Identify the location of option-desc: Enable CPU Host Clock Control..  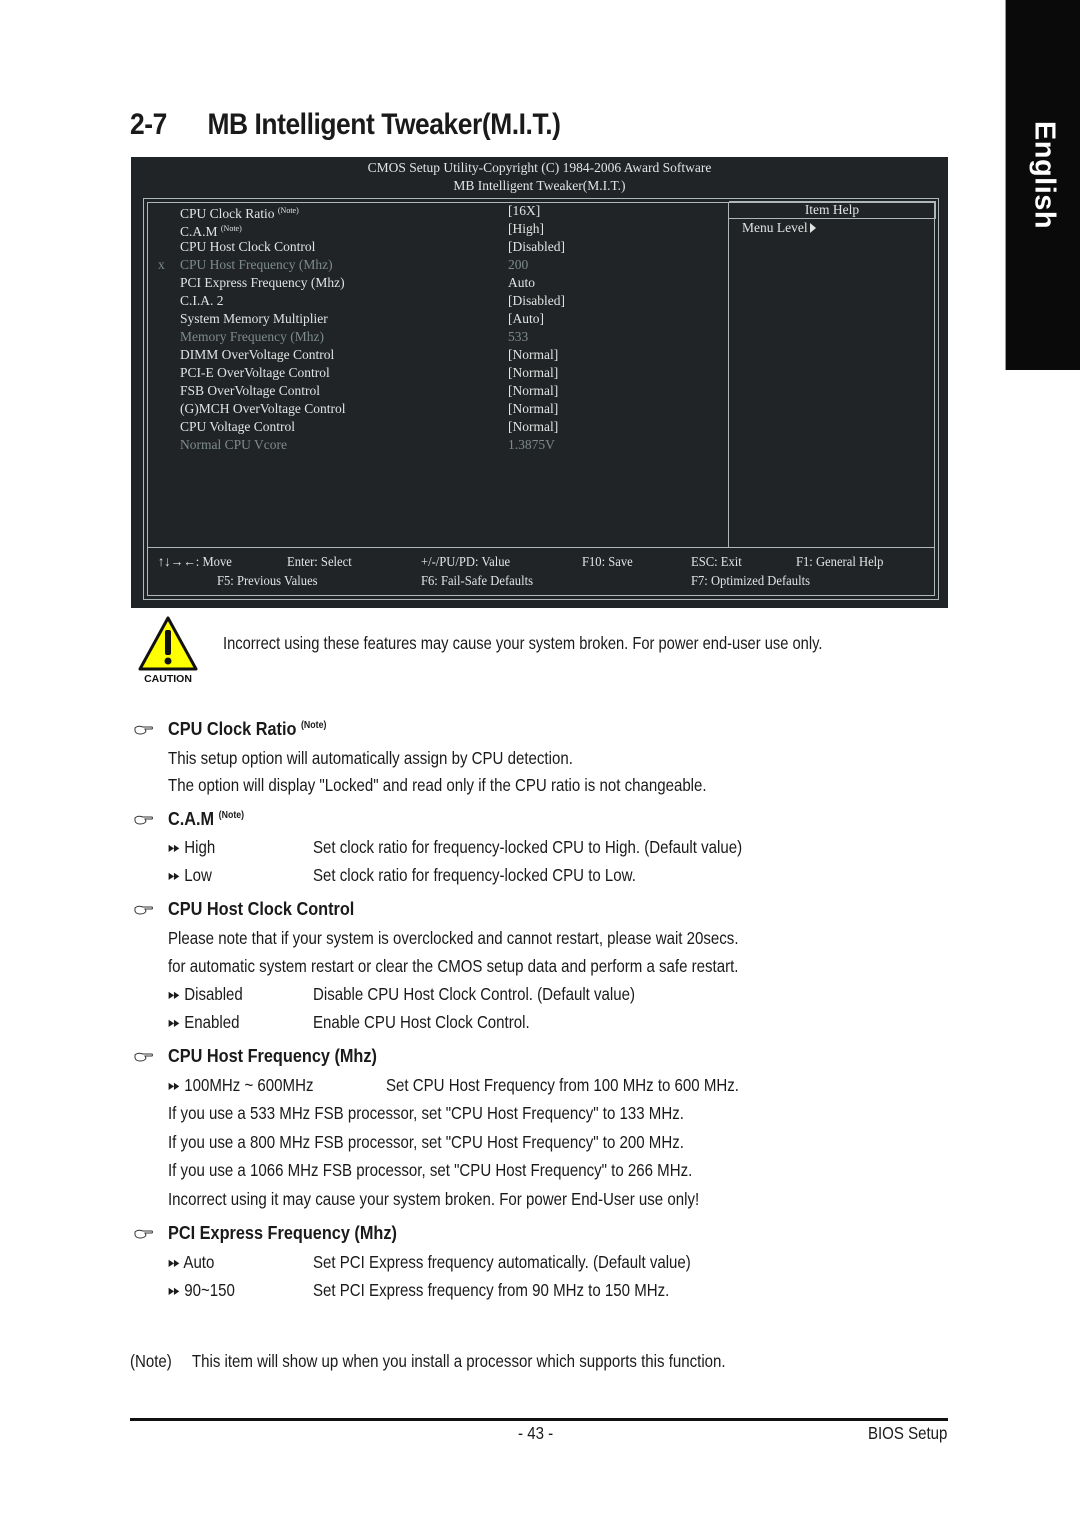
(421, 1022).